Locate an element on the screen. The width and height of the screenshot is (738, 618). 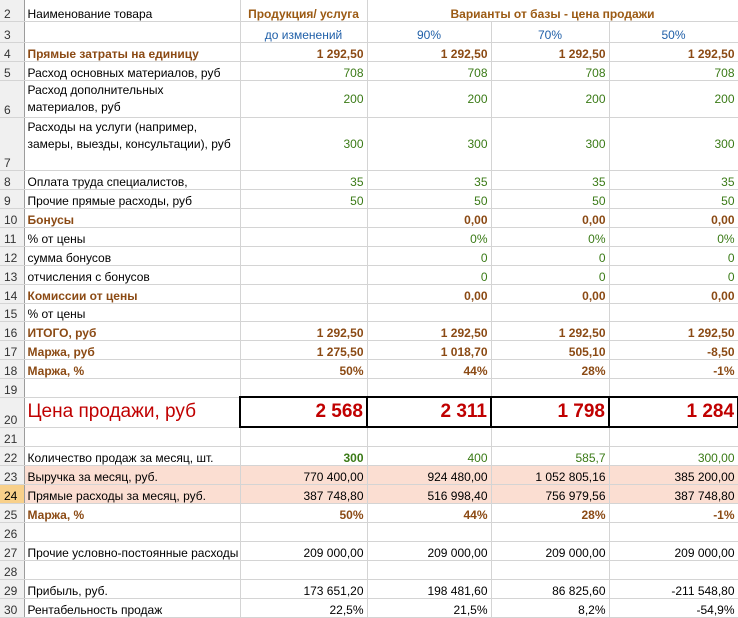
price-v2: 1 798 is located at coordinates (550, 412).